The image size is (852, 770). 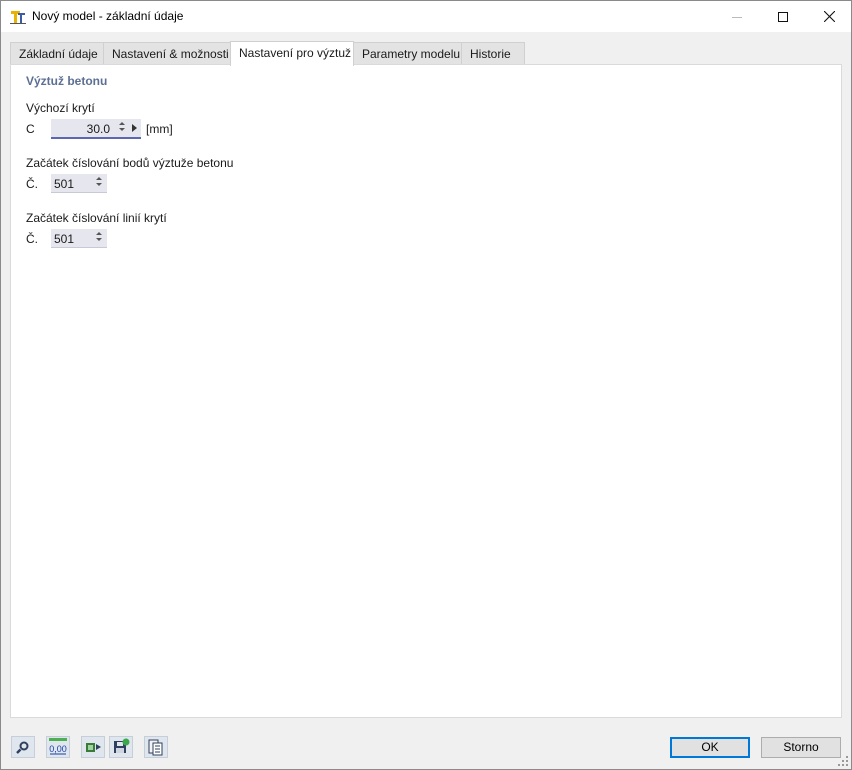 What do you see at coordinates (801, 747) in the screenshot?
I see `cancel-button: Storno` at bounding box center [801, 747].